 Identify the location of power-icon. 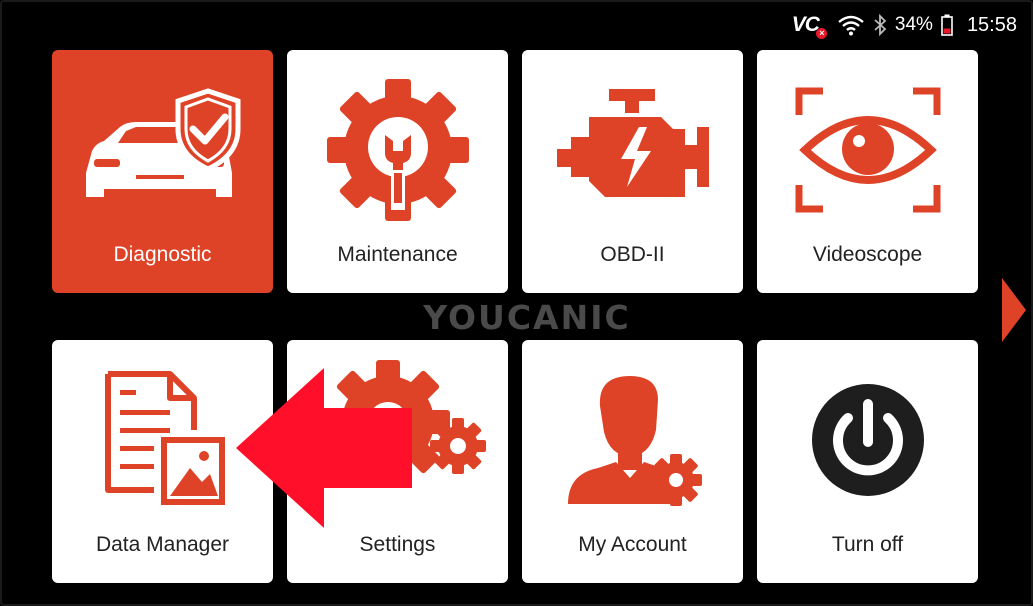
(867, 440).